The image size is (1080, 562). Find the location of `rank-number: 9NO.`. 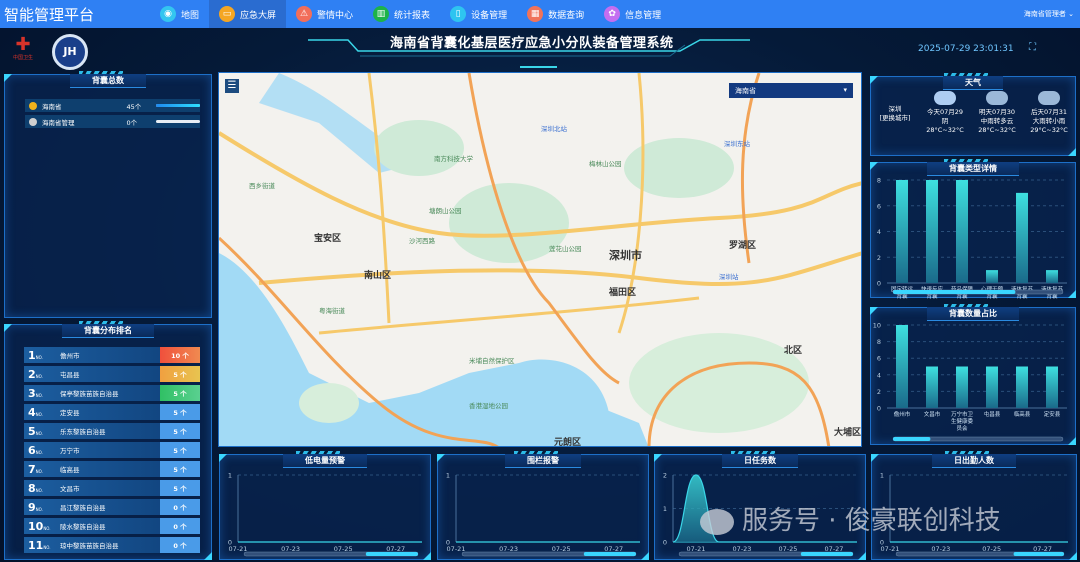

rank-number: 9NO. is located at coordinates (42, 507).